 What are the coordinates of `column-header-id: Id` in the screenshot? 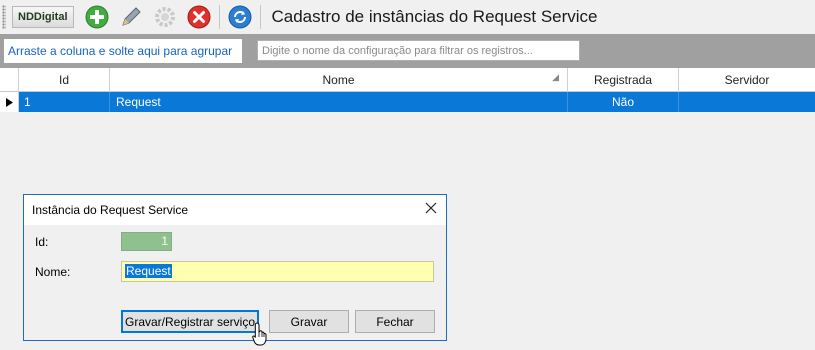 It's located at (64, 80).